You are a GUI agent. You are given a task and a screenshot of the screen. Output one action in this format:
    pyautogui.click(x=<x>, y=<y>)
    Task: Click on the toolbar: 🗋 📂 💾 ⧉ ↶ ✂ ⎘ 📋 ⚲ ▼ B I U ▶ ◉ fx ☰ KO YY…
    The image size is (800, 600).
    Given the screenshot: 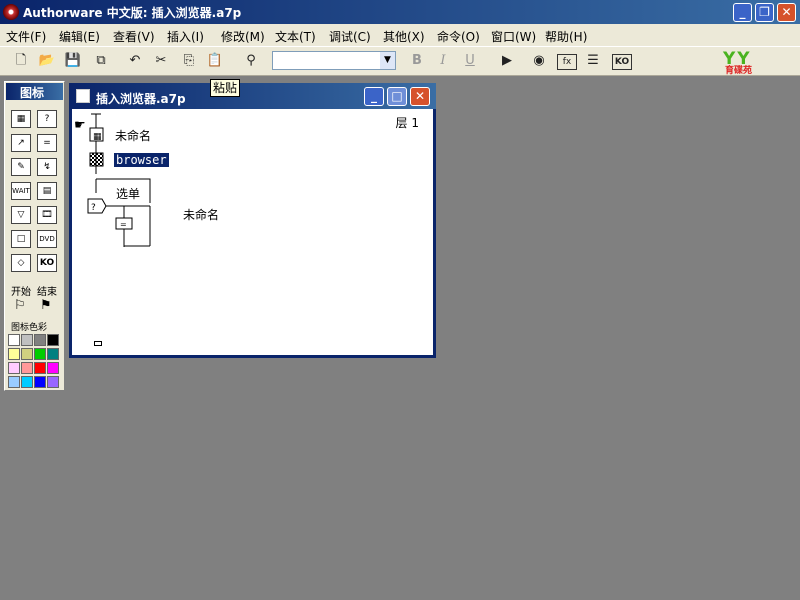 What is the action you would take?
    pyautogui.click(x=400, y=61)
    